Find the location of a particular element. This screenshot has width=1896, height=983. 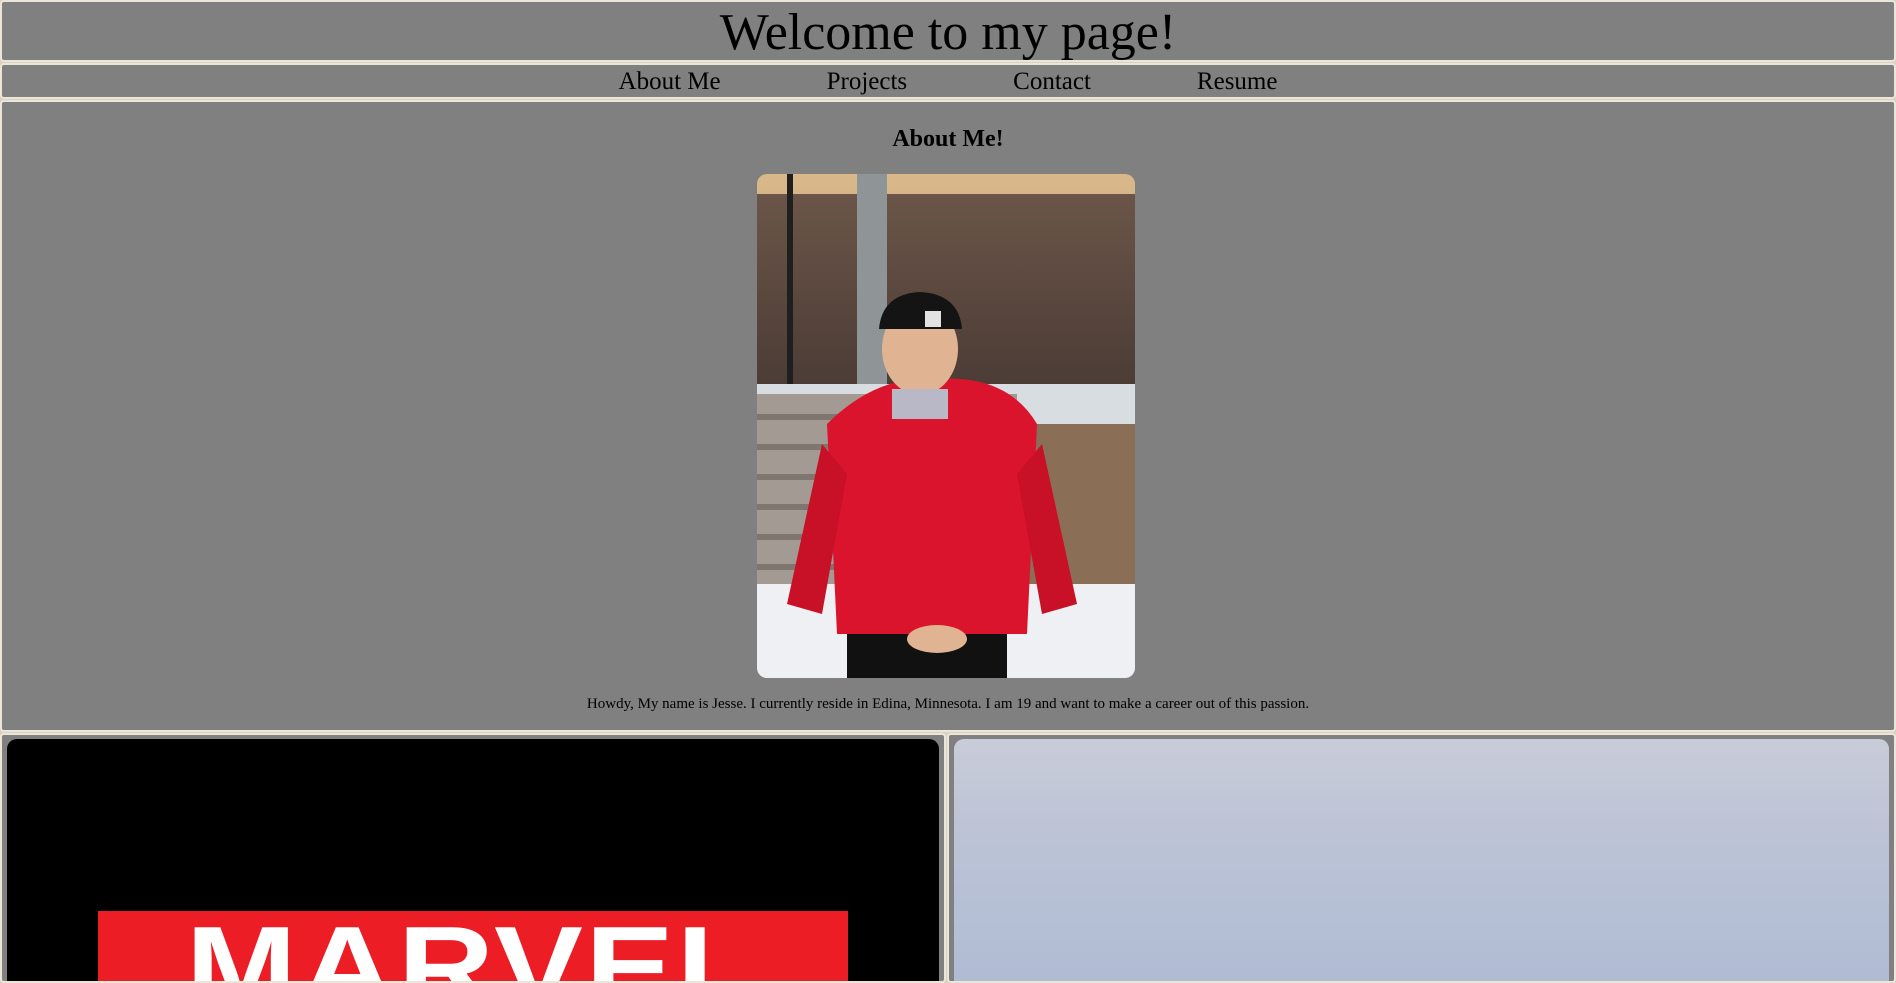

portrait-photo-illustration is located at coordinates (946, 426).